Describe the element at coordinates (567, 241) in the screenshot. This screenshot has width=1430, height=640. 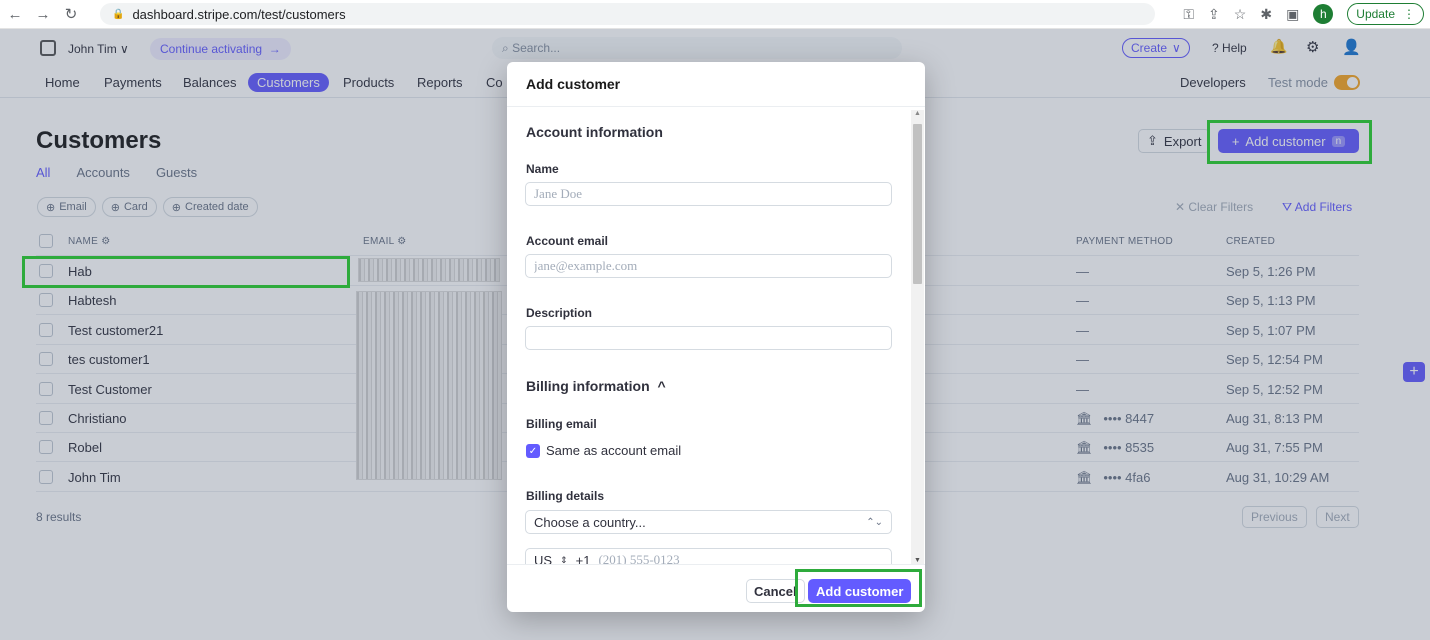
I see `account-email-label: Account email` at that location.